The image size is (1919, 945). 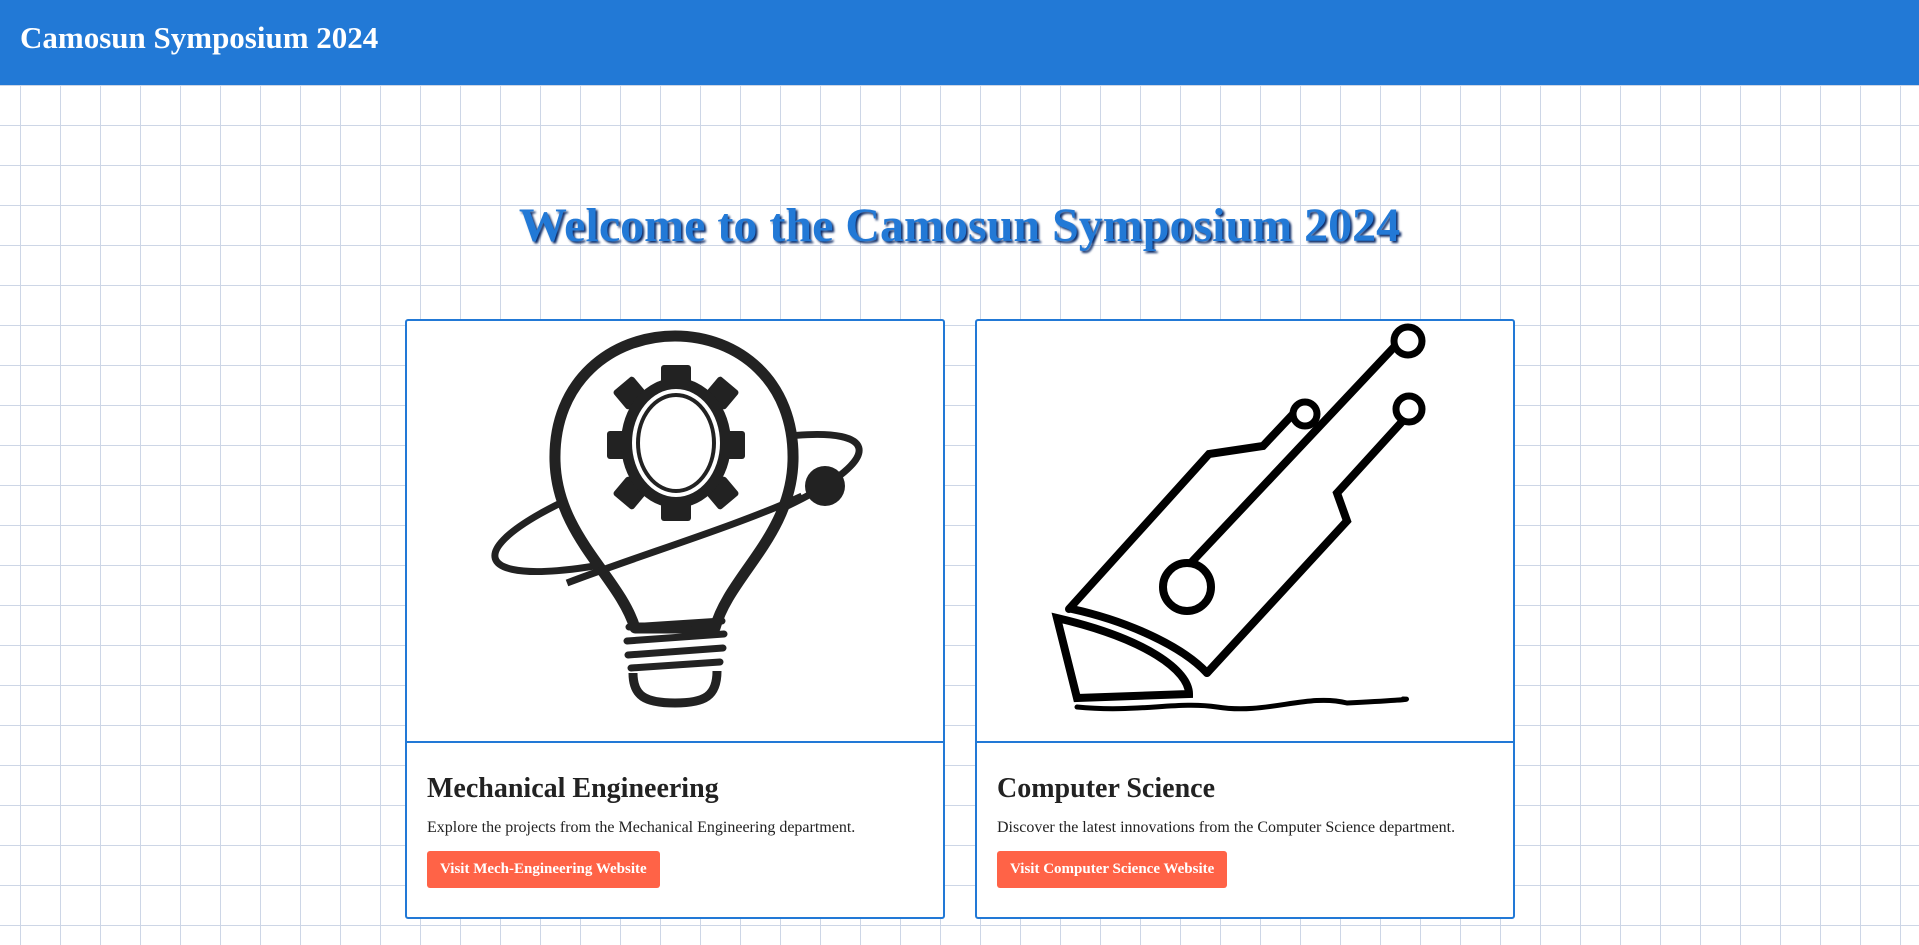 What do you see at coordinates (959, 225) in the screenshot?
I see `welcome-heading: Welcome to the Camosun Symposium 2024` at bounding box center [959, 225].